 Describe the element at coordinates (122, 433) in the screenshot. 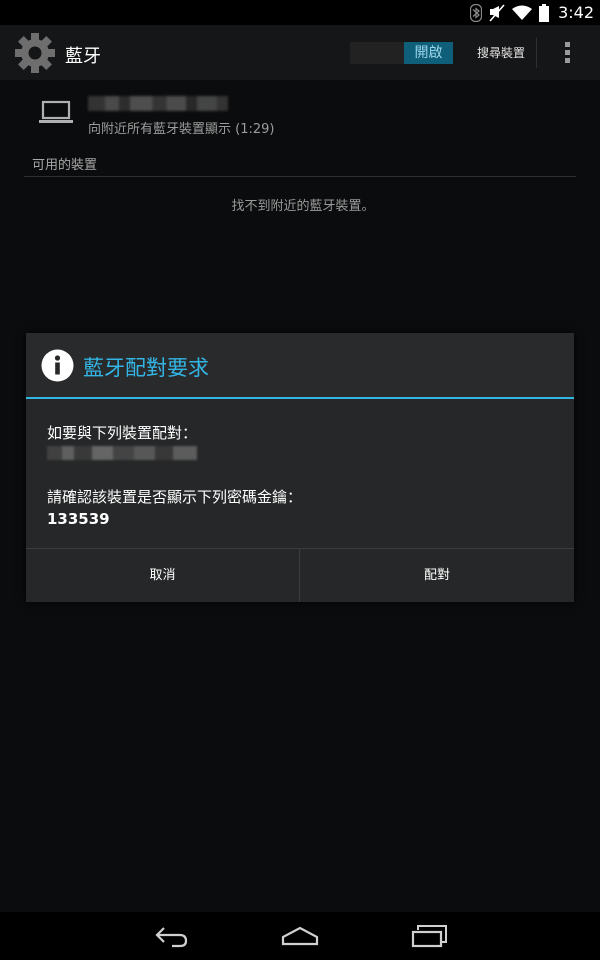

I see `pair-prompt: 如要與下列裝置配對：` at that location.